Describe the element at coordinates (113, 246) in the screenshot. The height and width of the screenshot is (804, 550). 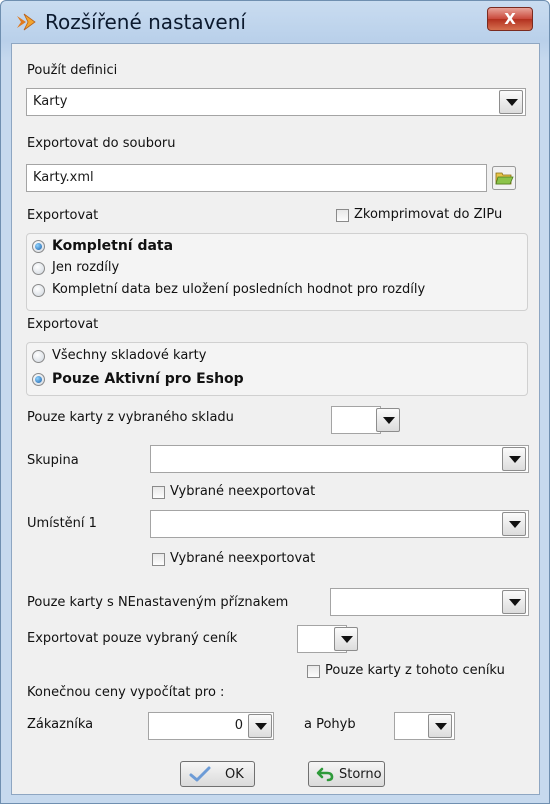
I see `radio-complete-data-label: Kompletní data` at that location.